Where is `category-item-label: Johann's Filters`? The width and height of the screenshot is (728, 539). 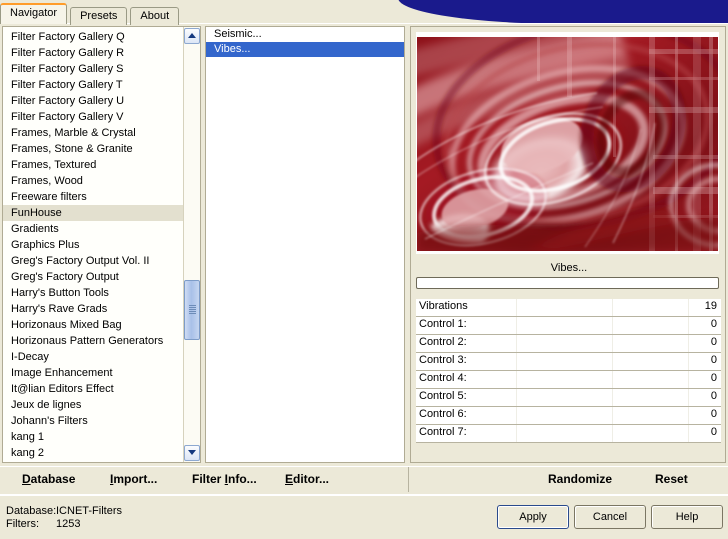 category-item-label: Johann's Filters is located at coordinates (49, 421).